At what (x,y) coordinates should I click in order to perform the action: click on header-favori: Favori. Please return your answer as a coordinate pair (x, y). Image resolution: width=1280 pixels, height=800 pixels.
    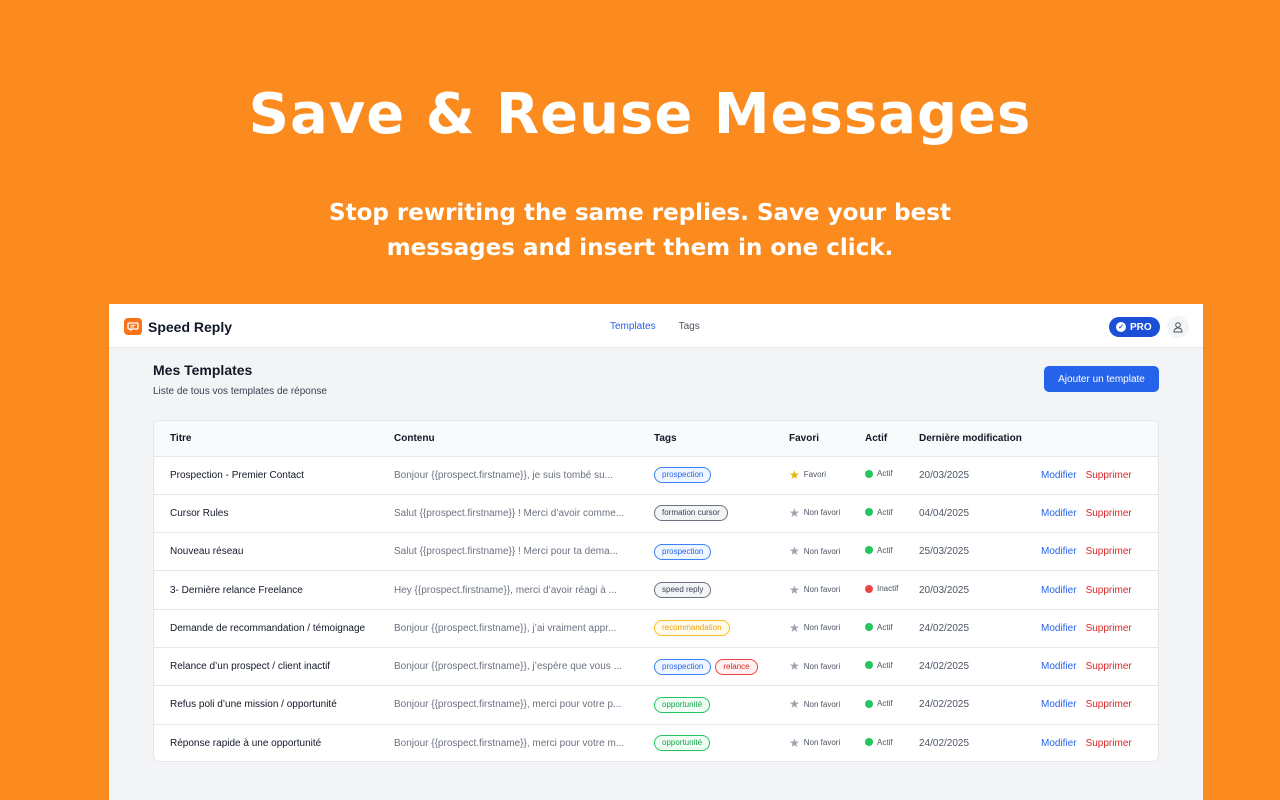
    Looking at the image, I should click on (827, 439).